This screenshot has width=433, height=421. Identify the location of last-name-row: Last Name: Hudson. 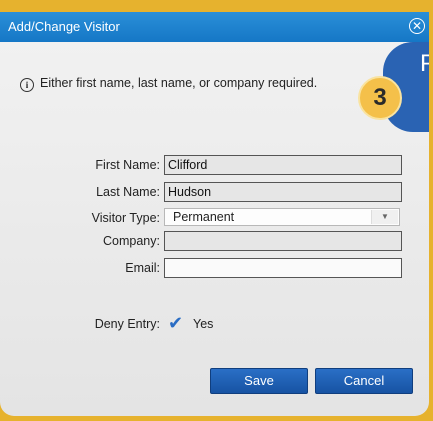
(214, 193).